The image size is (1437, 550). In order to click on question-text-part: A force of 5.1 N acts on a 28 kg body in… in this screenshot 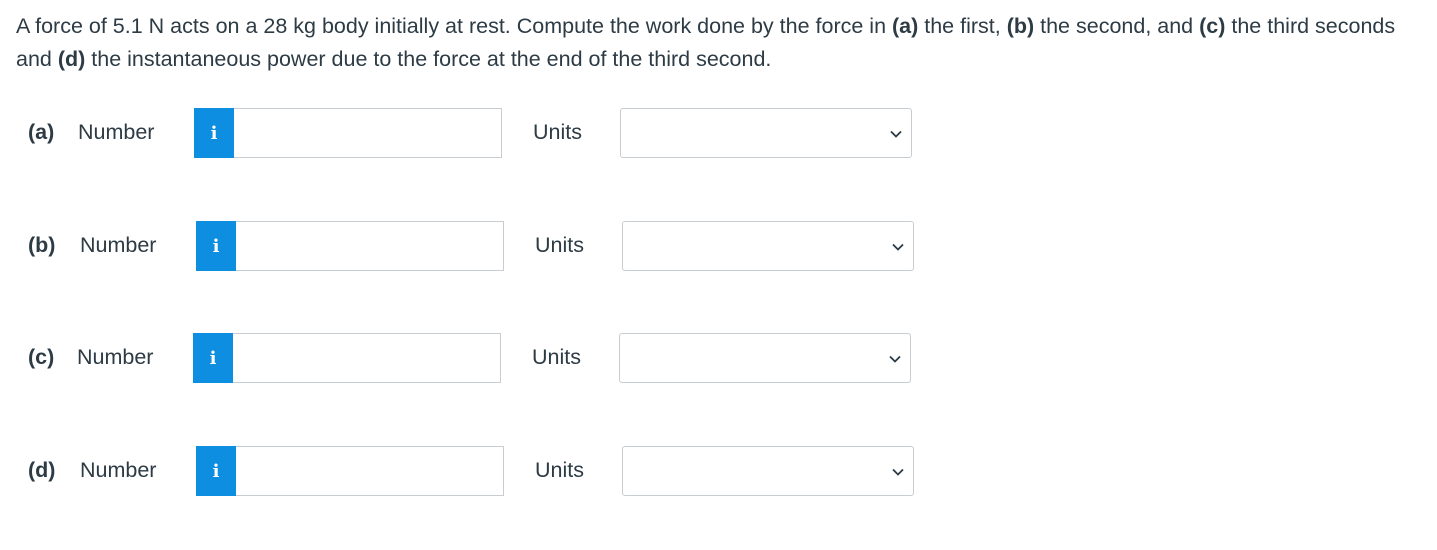, I will do `click(454, 26)`.